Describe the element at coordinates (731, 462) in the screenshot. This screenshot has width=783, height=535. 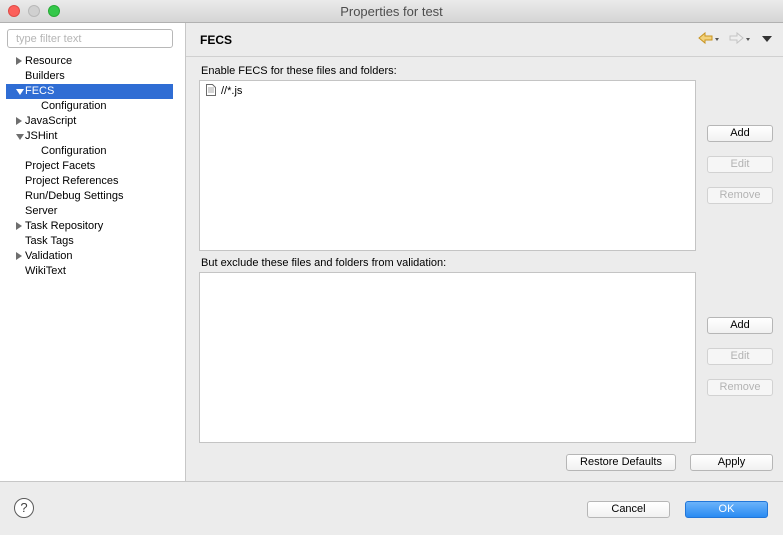
I see `apply-button: Apply` at that location.